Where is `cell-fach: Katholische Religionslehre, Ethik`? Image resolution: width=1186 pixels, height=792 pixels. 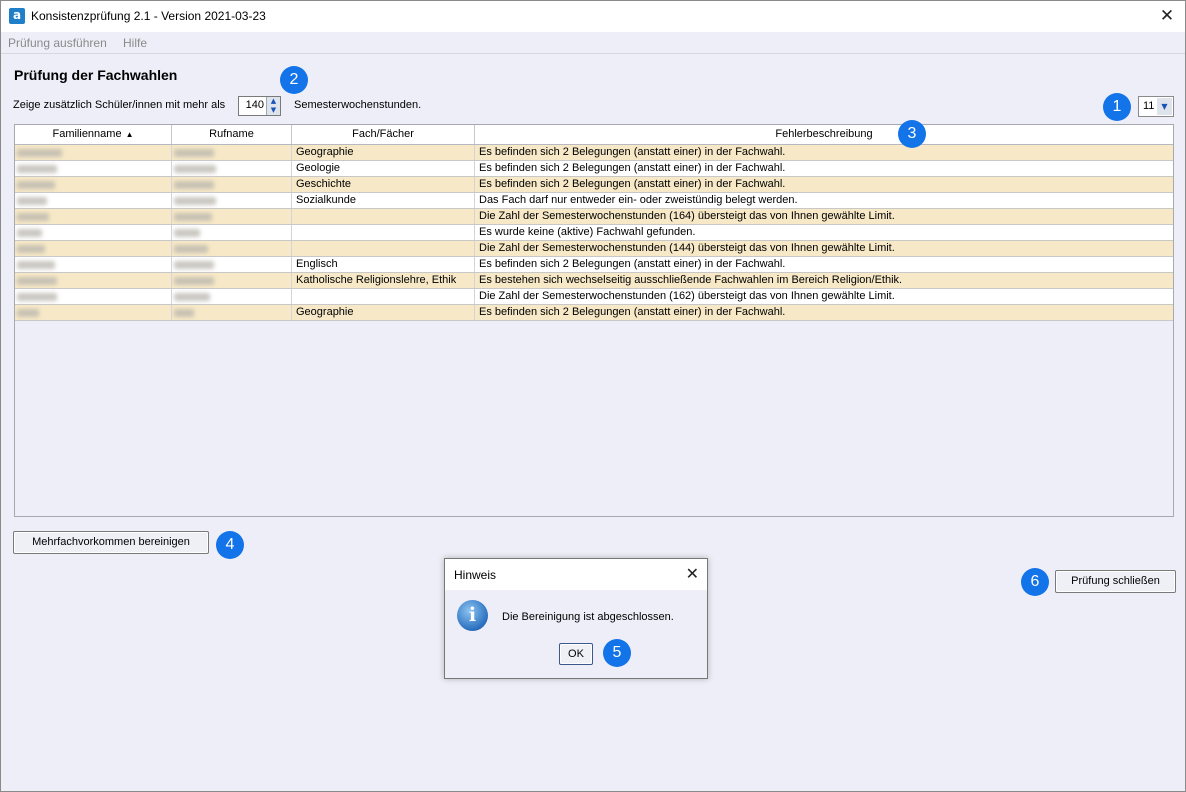 cell-fach: Katholische Religionslehre, Ethik is located at coordinates (383, 280).